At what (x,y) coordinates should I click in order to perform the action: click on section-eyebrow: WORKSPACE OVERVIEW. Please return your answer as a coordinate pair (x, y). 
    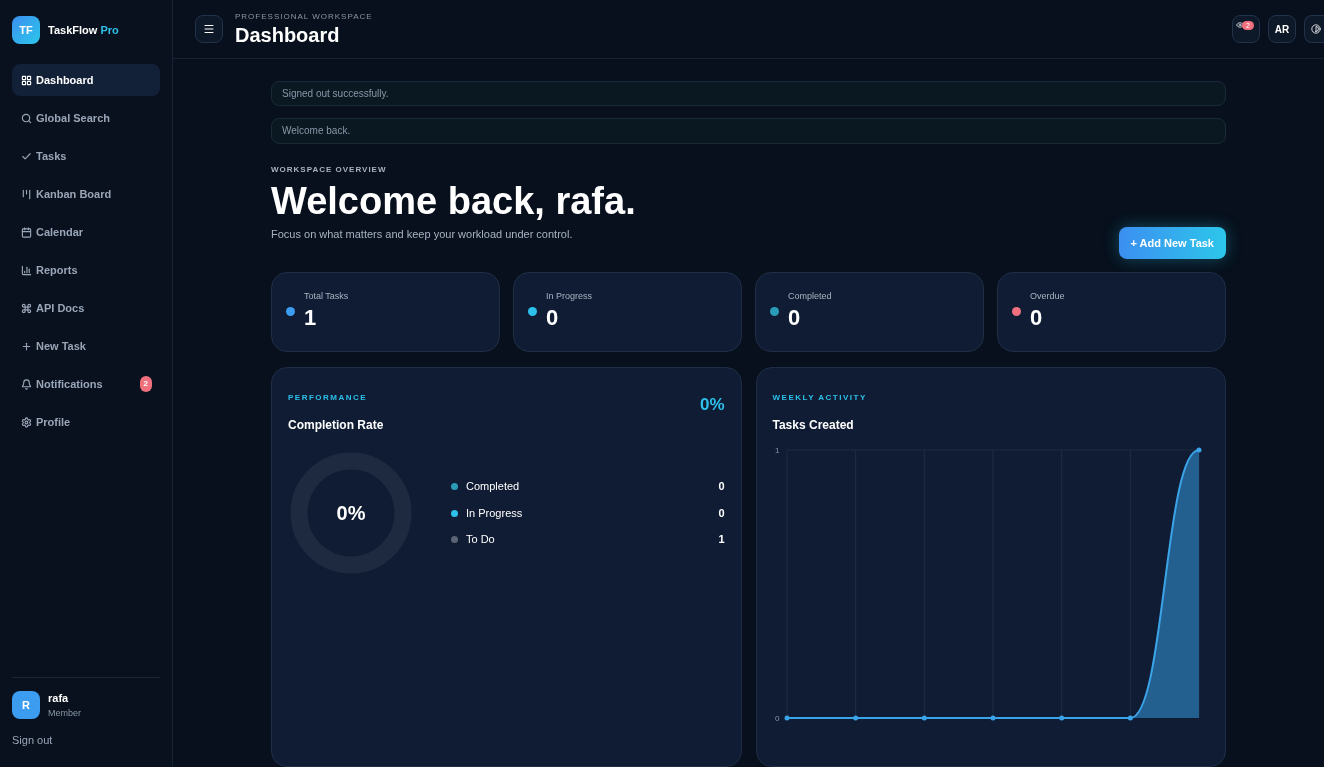
    Looking at the image, I should click on (329, 169).